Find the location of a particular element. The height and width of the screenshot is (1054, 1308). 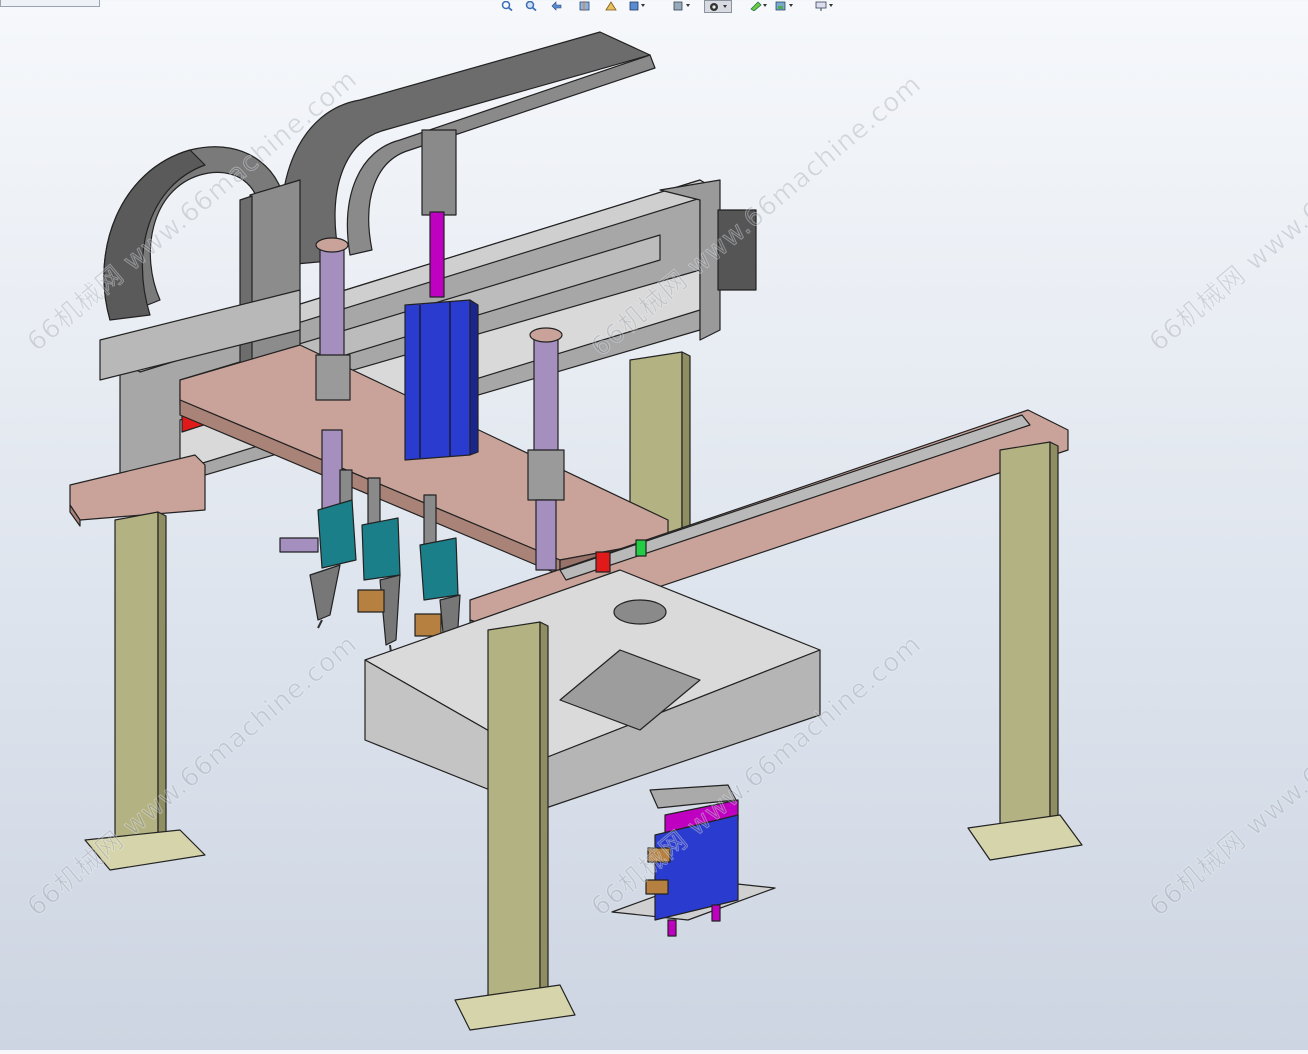

zoom-area-icon is located at coordinates (531, 5).